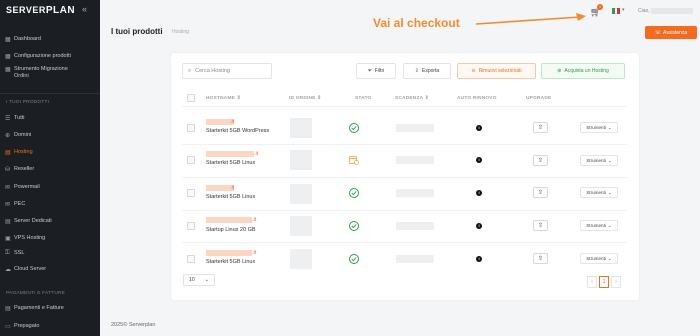  I want to click on reseller-icon: ⛁, so click(8, 169).